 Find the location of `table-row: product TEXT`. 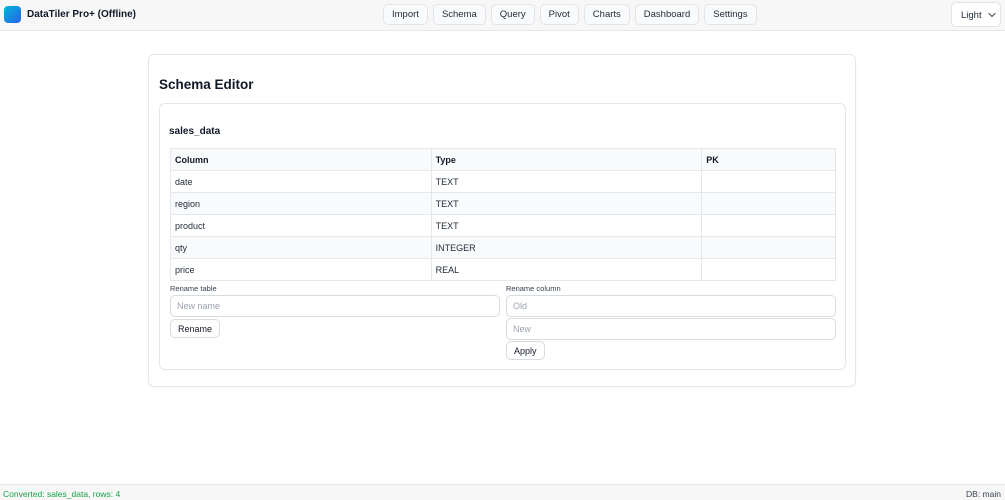

table-row: product TEXT is located at coordinates (503, 225).